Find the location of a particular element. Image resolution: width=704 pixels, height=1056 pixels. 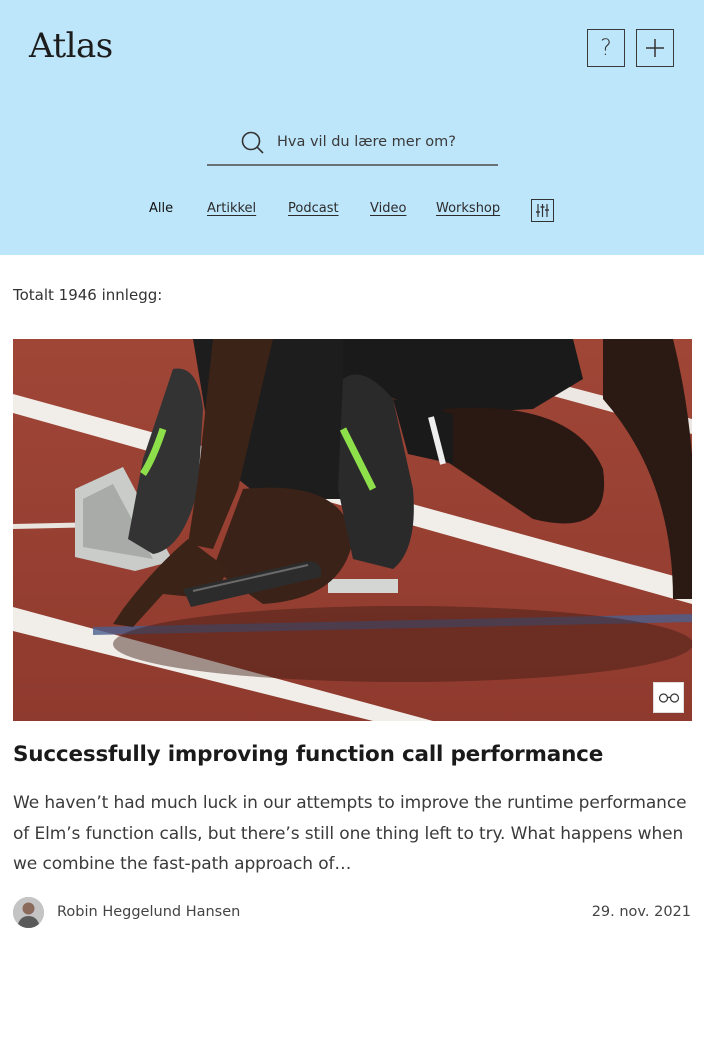

publish-date: 29. nov. 2021 is located at coordinates (641, 912).